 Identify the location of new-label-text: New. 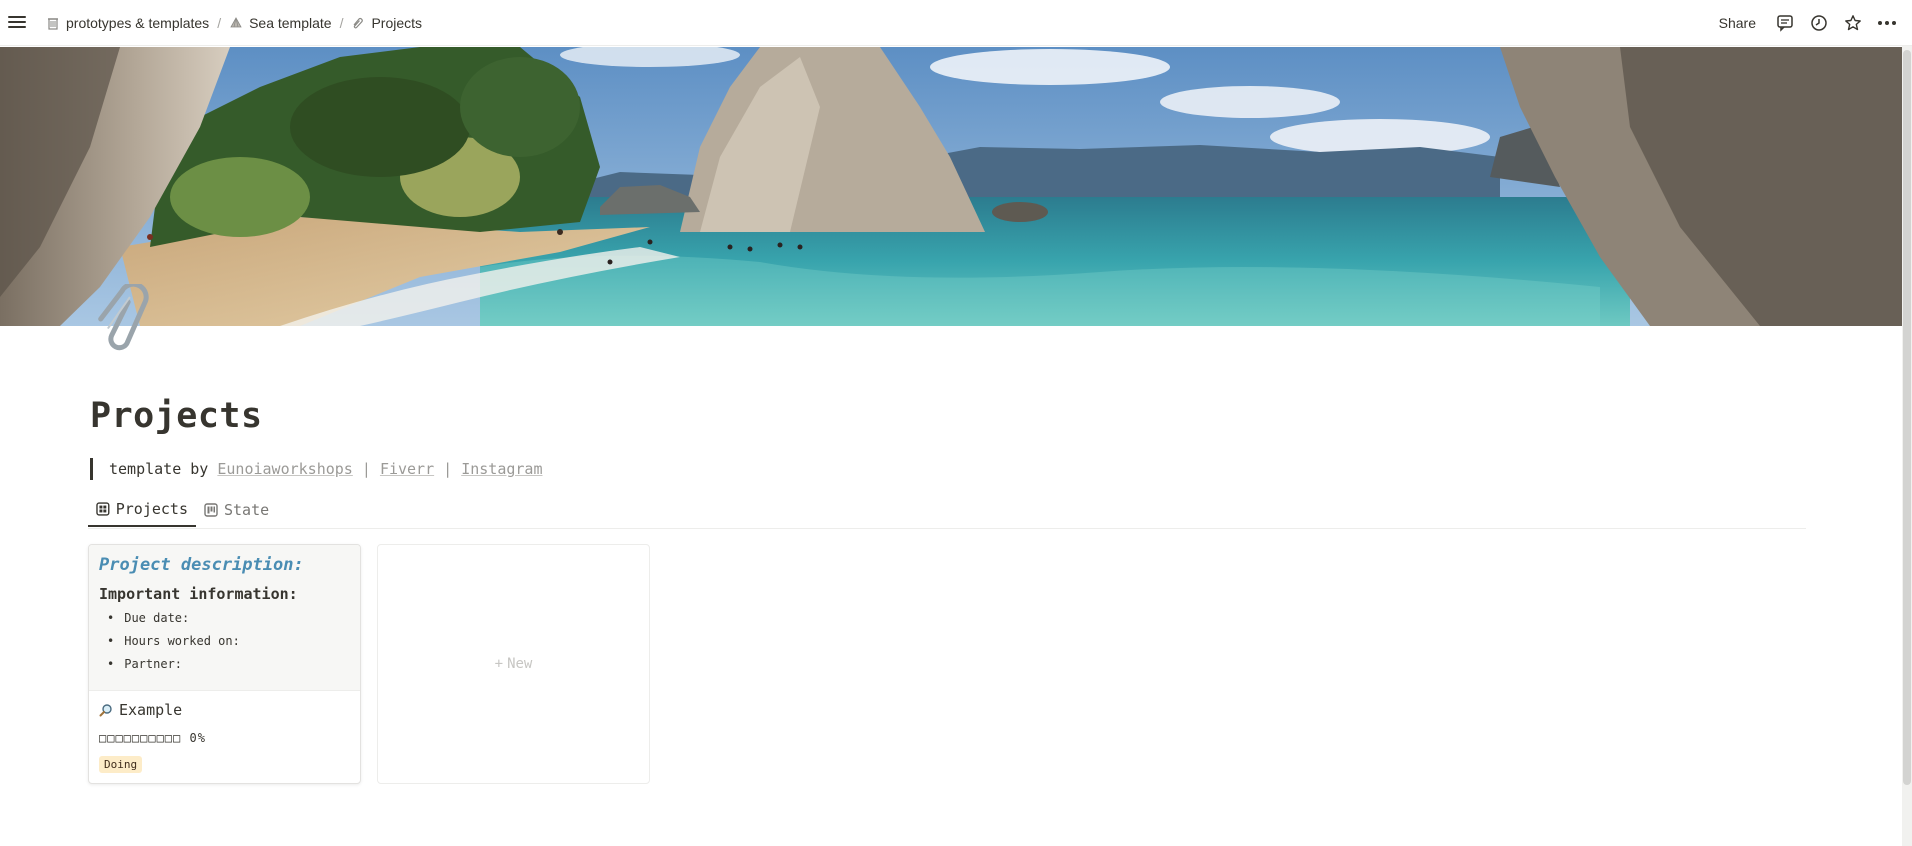
(520, 664).